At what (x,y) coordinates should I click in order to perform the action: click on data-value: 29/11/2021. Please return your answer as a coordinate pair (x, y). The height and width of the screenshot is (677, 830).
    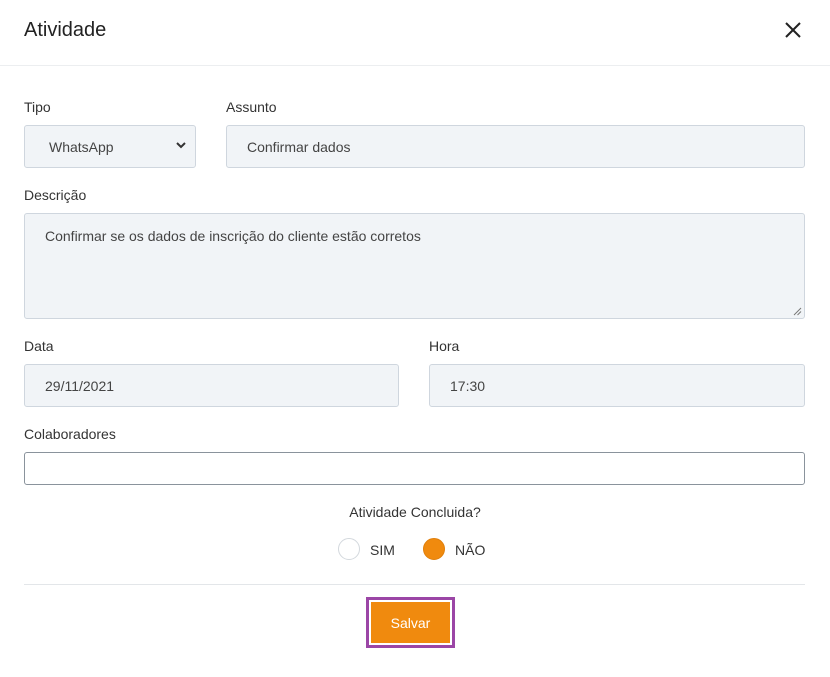
    Looking at the image, I should click on (80, 385).